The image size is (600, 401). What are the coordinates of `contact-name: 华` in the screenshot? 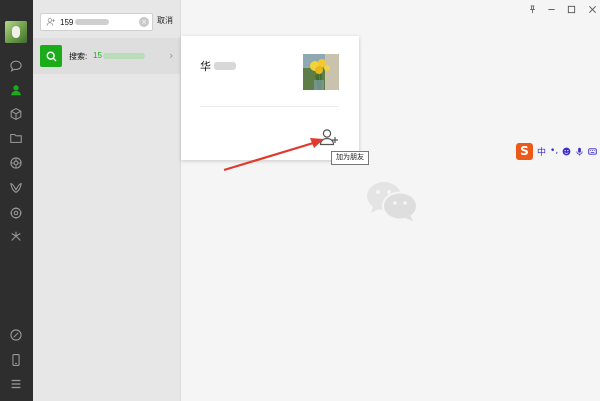 It's located at (205, 66).